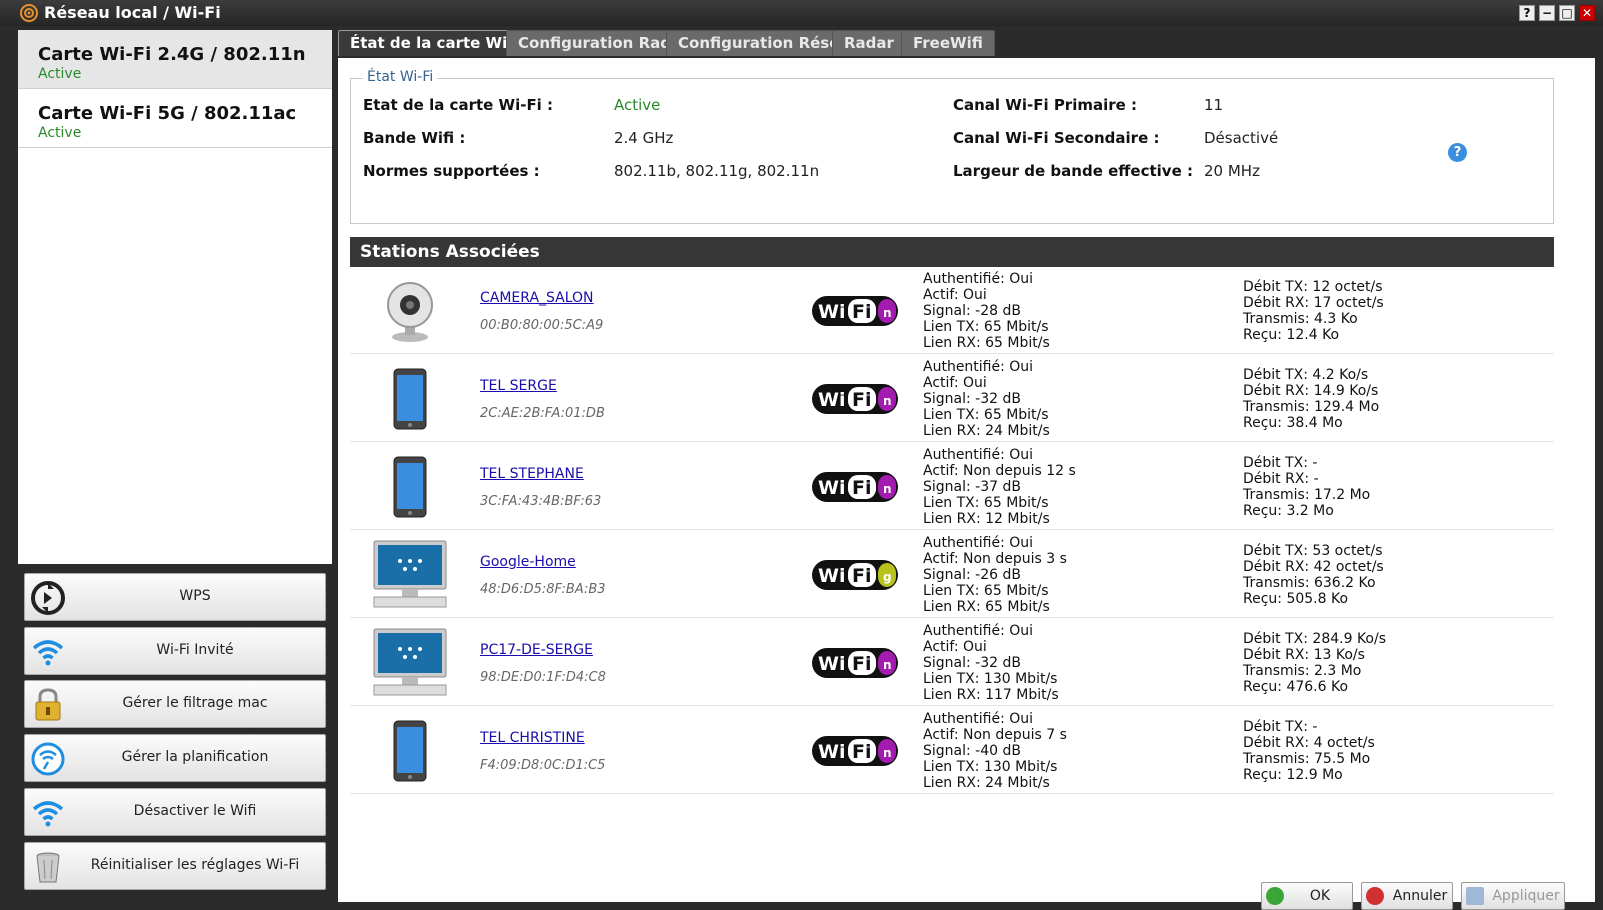  What do you see at coordinates (948, 43) in the screenshot?
I see `tab-freewifi: FreeWifi` at bounding box center [948, 43].